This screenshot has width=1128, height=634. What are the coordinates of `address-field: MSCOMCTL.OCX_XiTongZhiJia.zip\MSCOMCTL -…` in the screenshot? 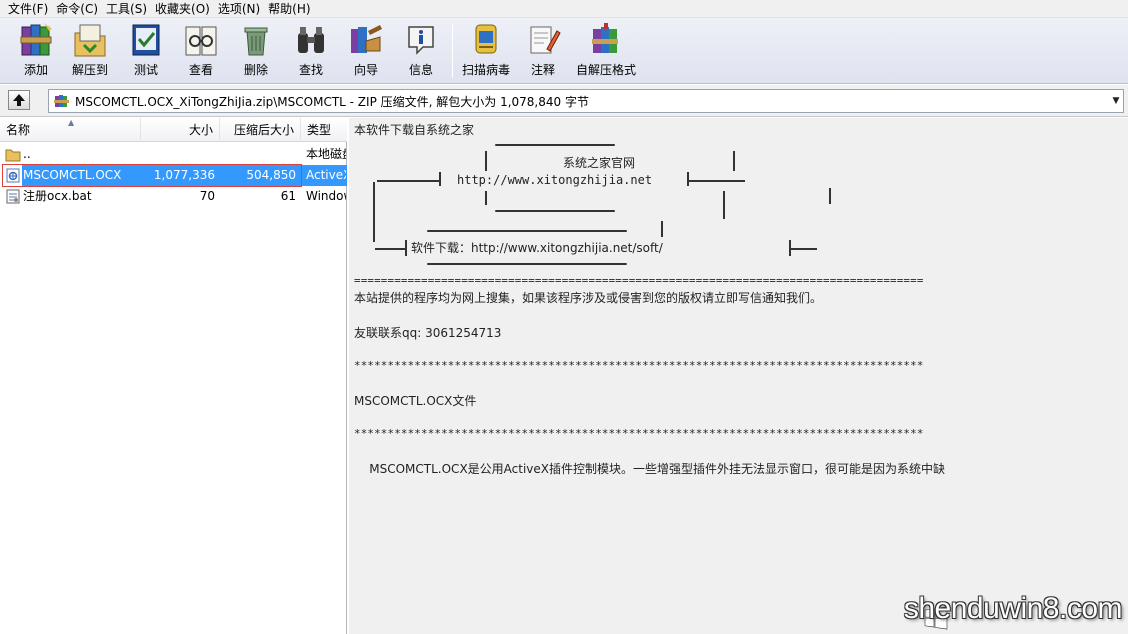 It's located at (586, 101).